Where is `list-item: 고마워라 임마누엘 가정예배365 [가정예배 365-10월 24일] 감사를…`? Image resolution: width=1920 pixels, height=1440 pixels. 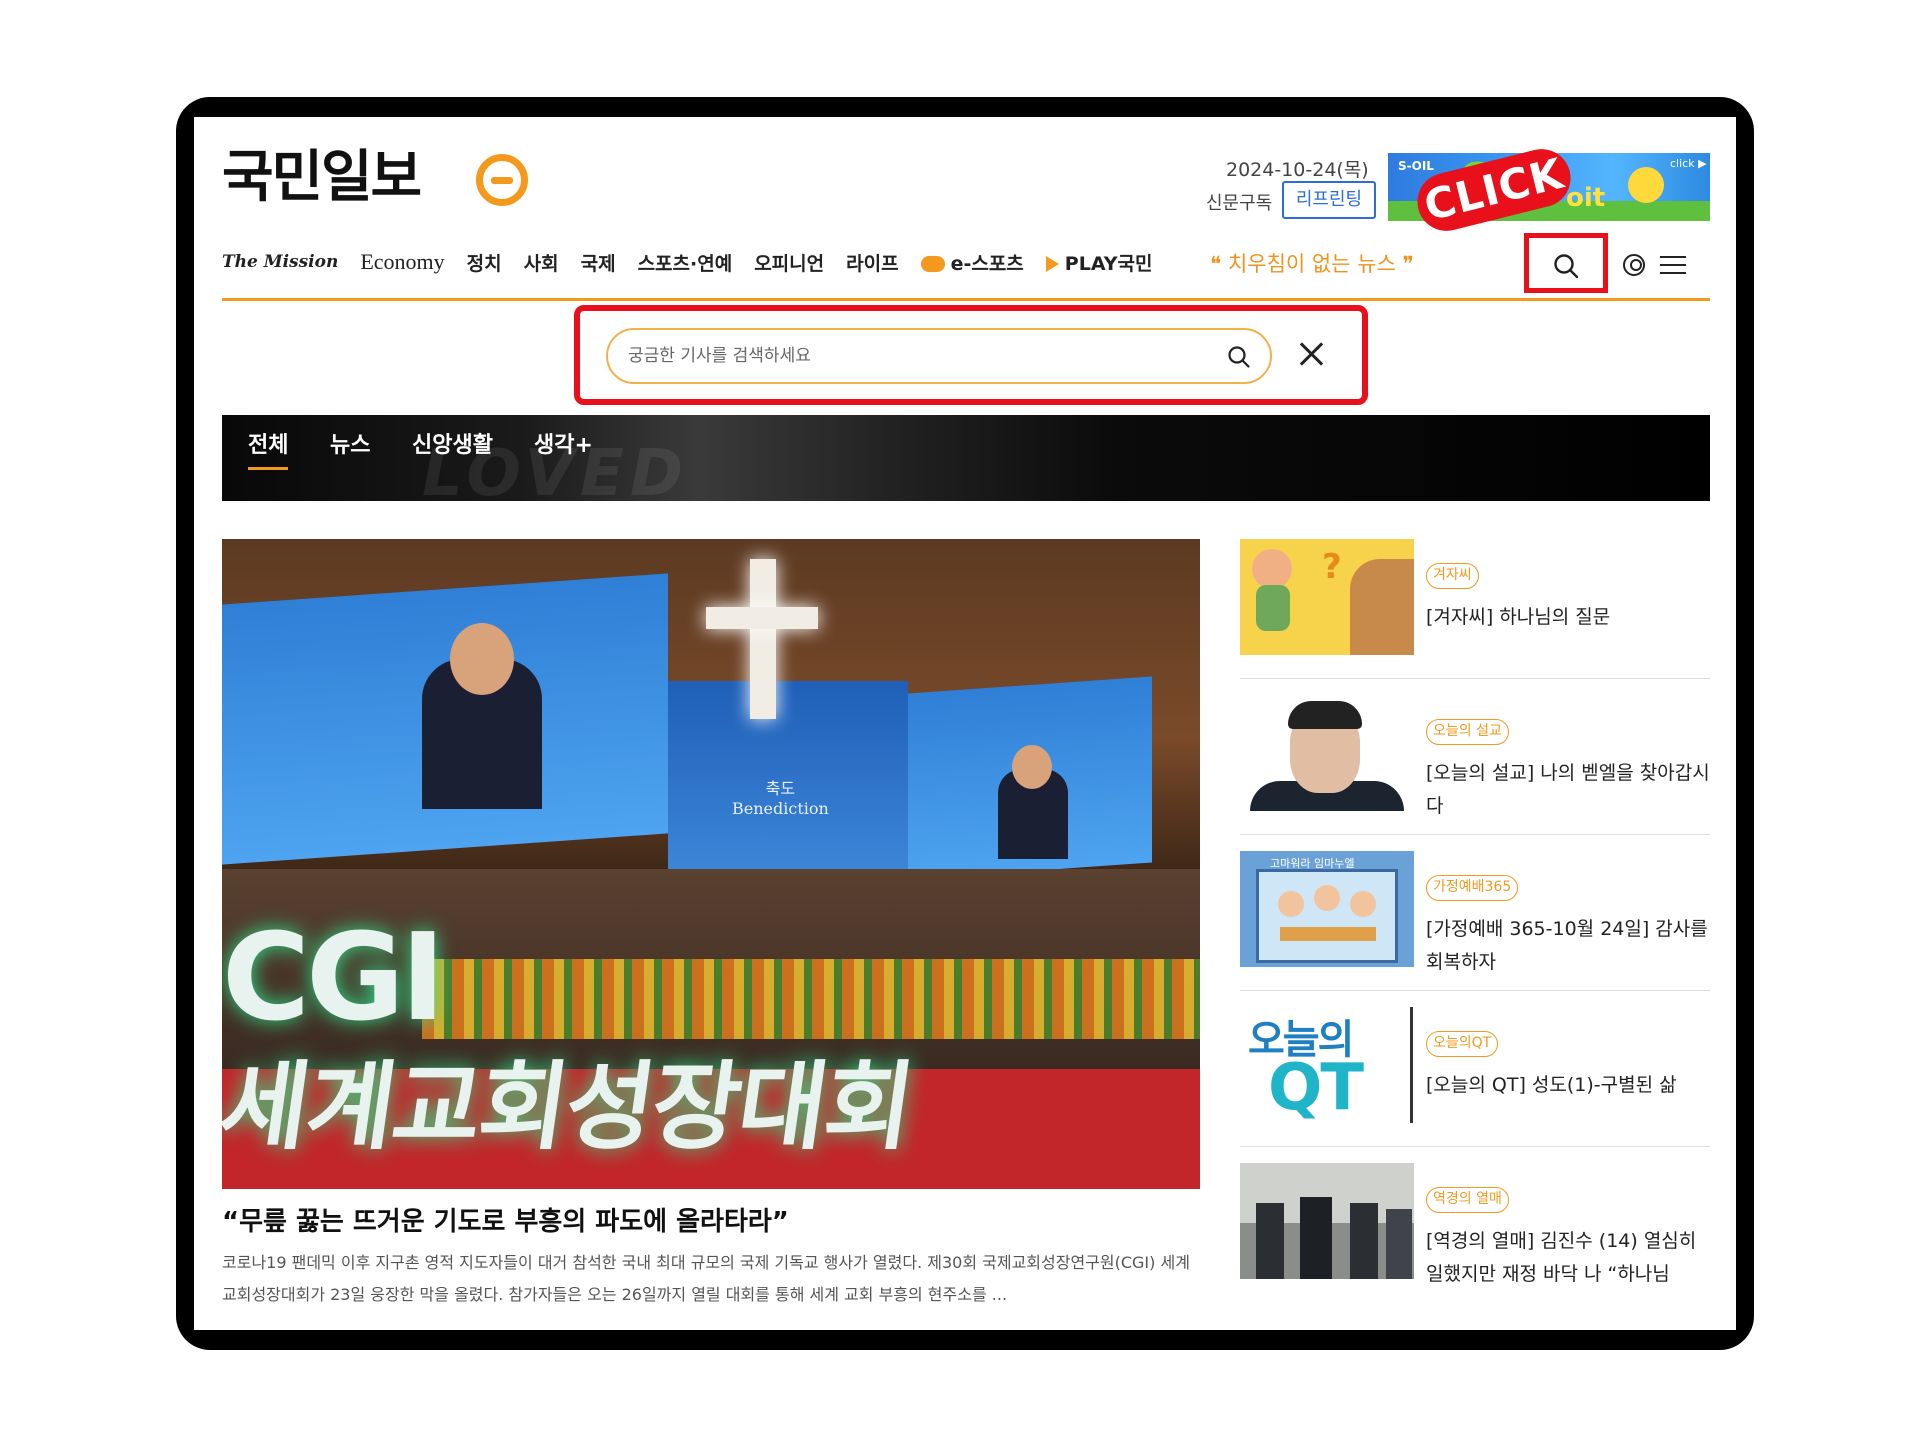
list-item: 고마워라 임마누엘 가정예배365 [가정예배 365-10월 24일] 감사를… is located at coordinates (1475, 921).